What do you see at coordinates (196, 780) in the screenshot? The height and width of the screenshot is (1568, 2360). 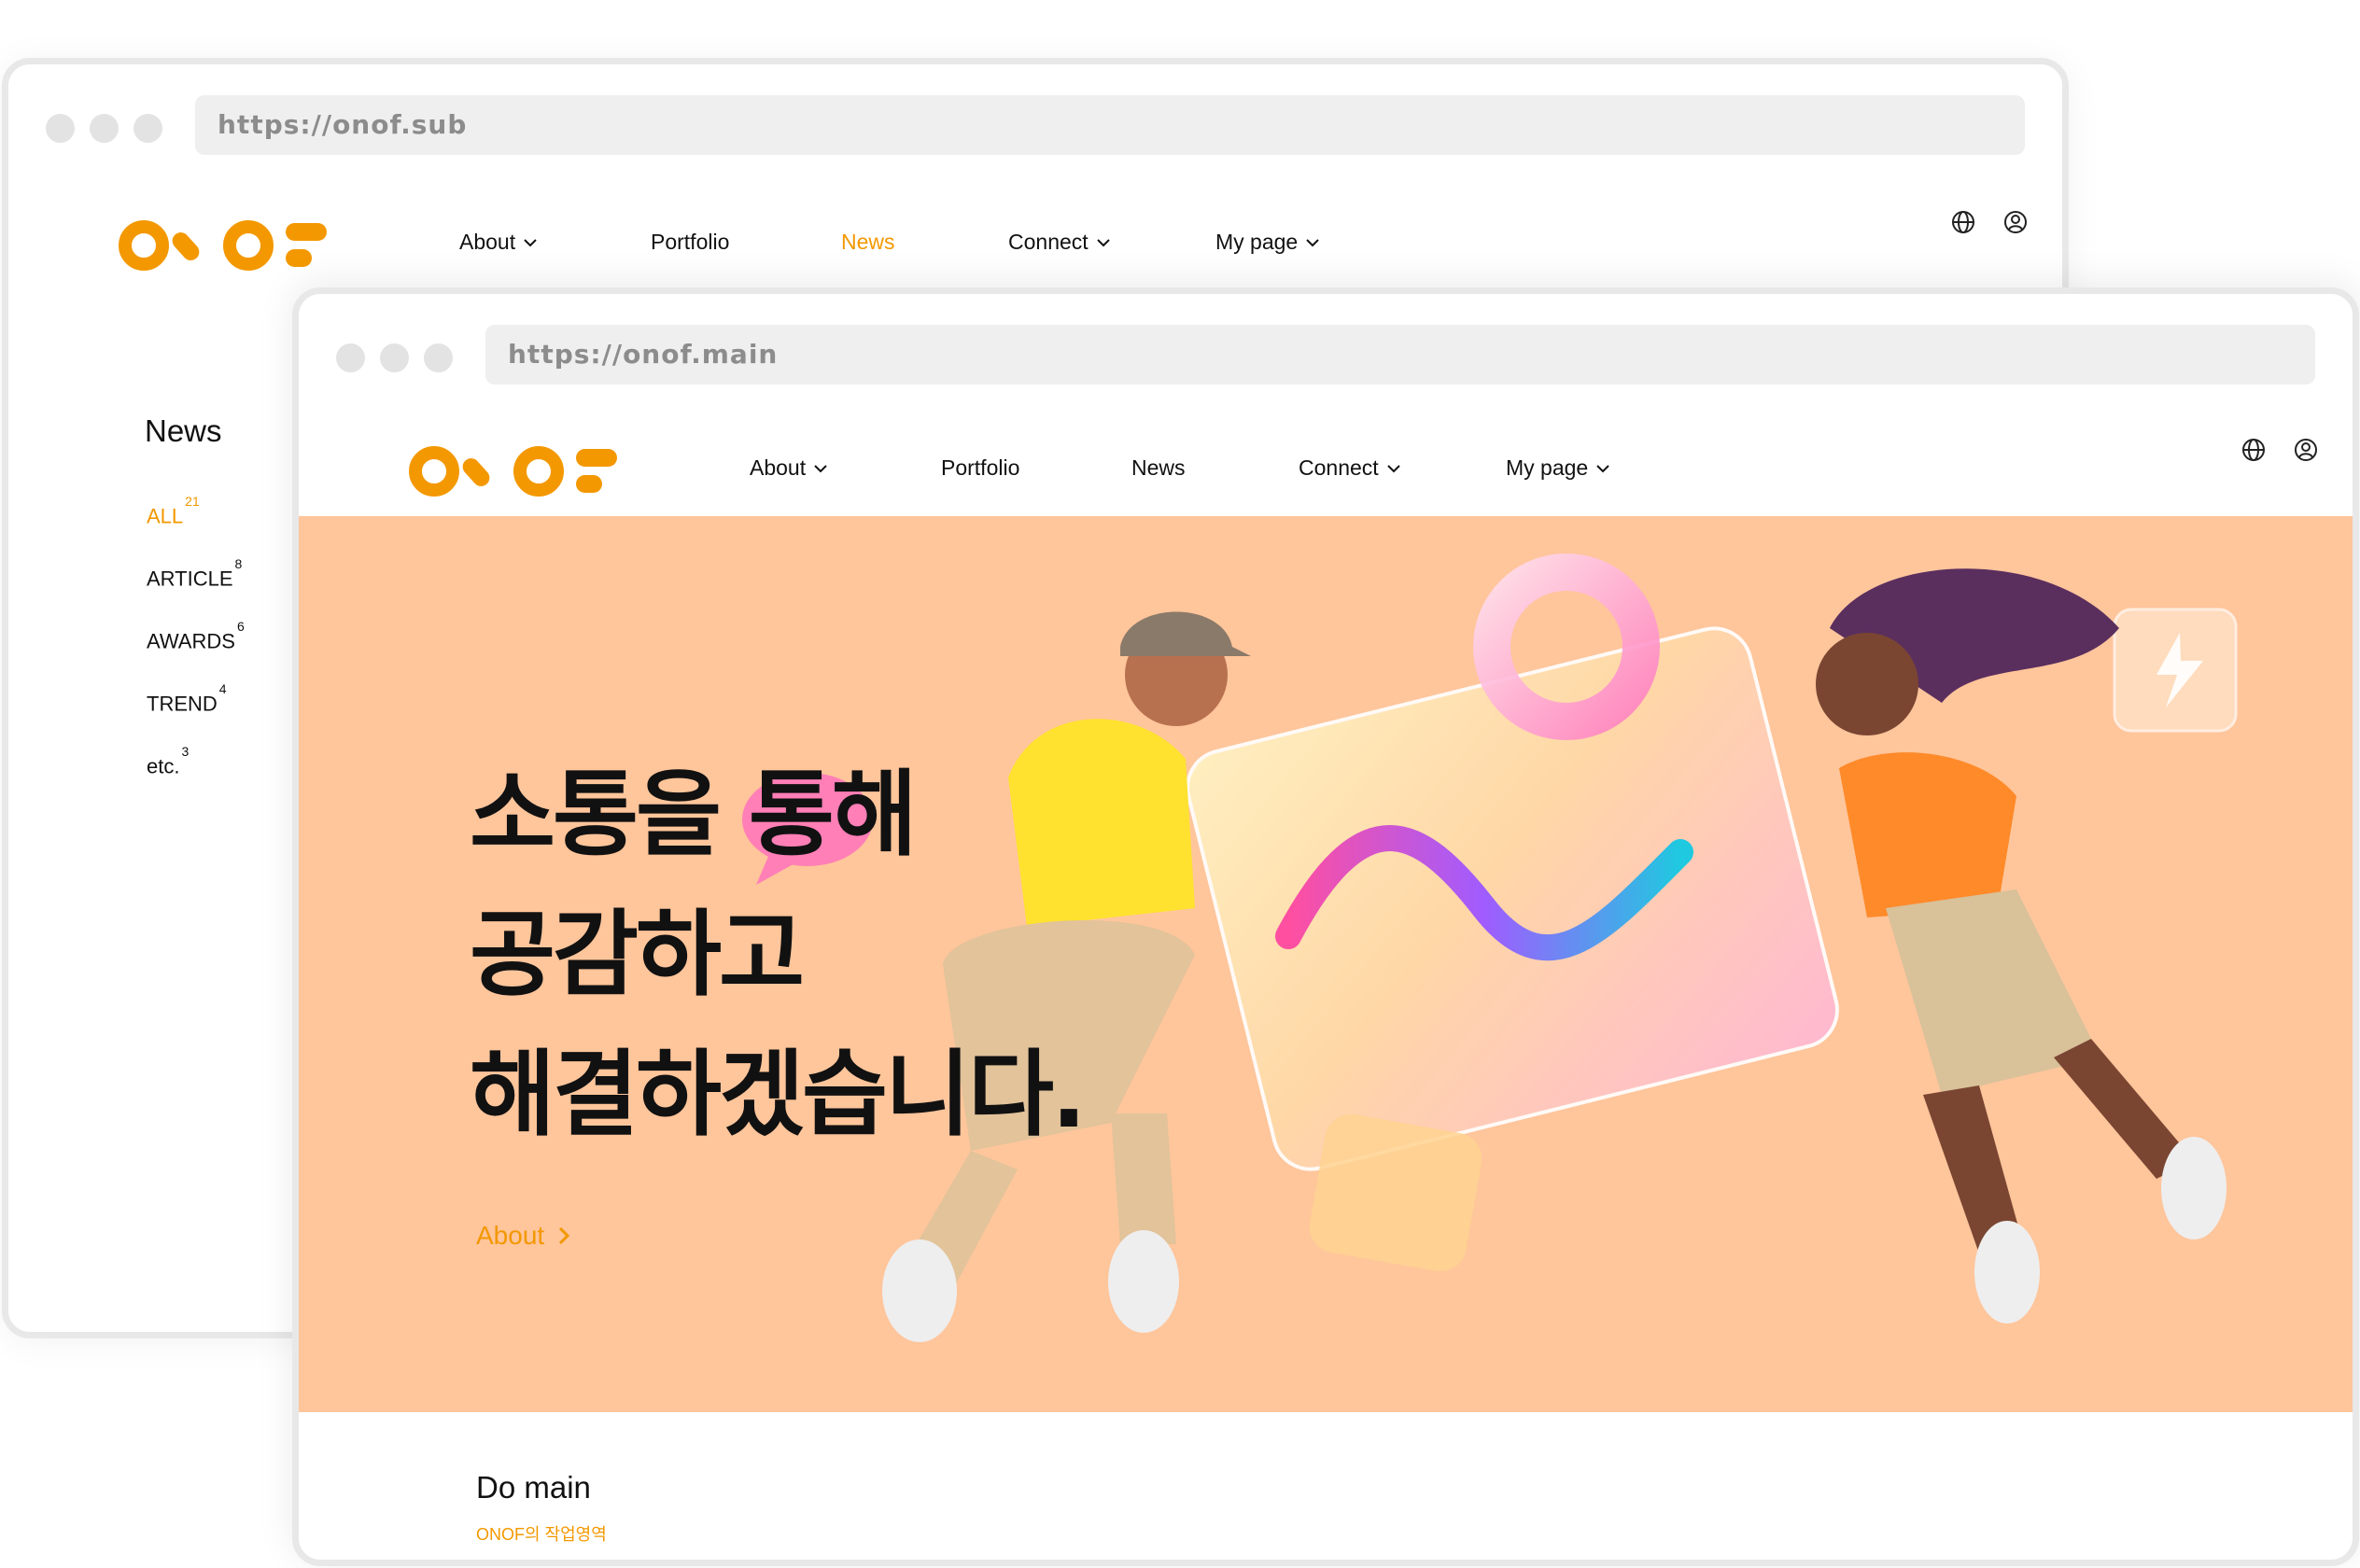 I see `category-etc: etc.3` at bounding box center [196, 780].